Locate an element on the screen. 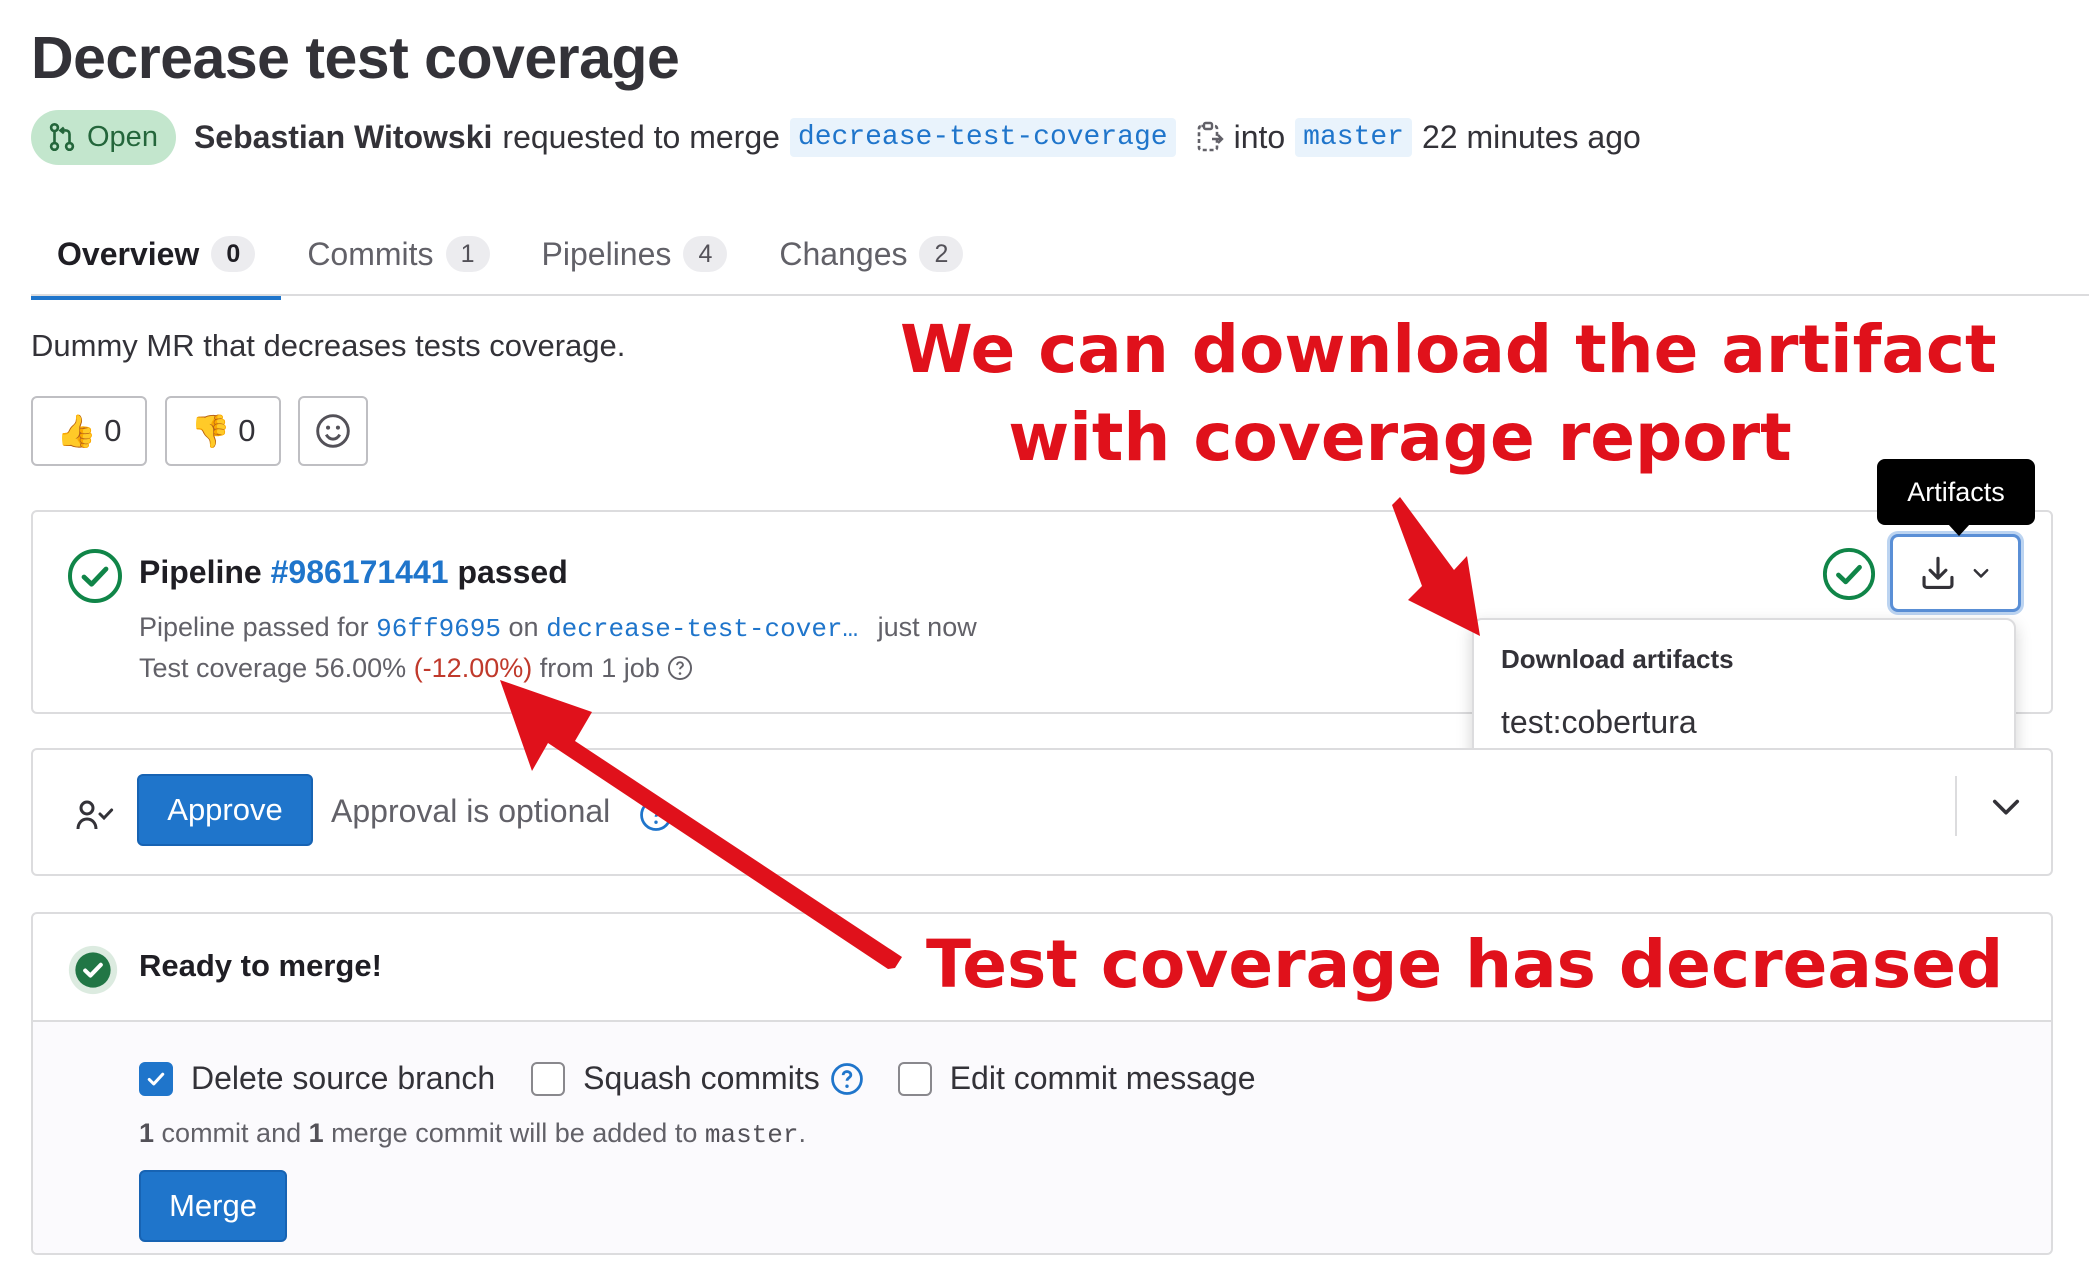  delete-branch-checkbox is located at coordinates (156, 1078).